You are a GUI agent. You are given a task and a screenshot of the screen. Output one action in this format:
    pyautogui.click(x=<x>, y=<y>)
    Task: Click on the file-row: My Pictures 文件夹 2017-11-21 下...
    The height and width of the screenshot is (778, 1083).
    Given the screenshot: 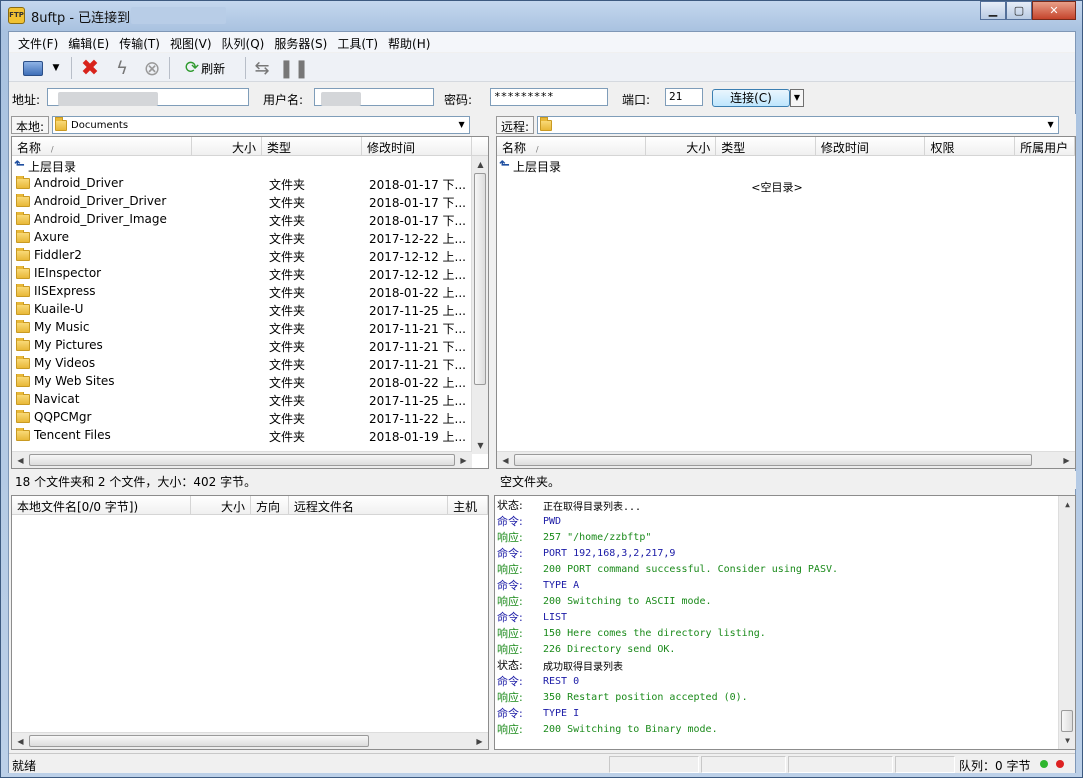 What is the action you would take?
    pyautogui.click(x=239, y=347)
    